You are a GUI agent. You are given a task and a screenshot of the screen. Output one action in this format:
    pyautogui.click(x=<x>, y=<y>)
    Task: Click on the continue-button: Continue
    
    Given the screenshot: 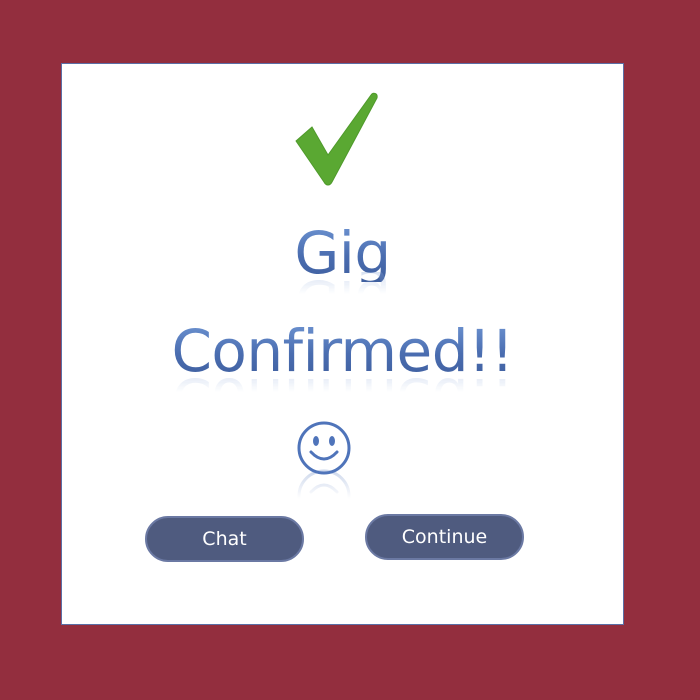 What is the action you would take?
    pyautogui.click(x=444, y=537)
    